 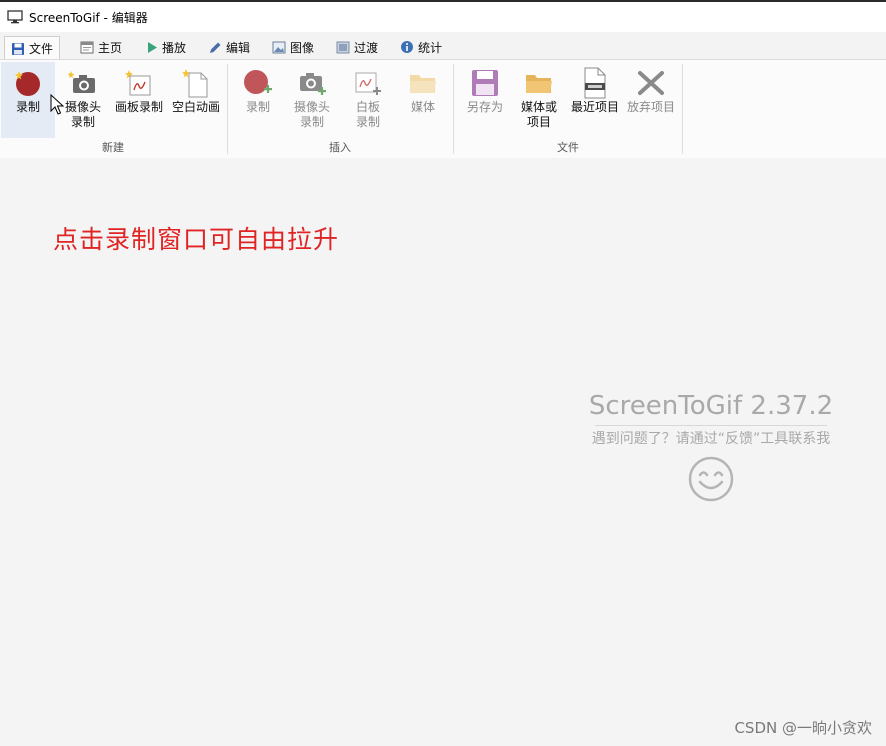 I want to click on pencil-icon, so click(x=215, y=47).